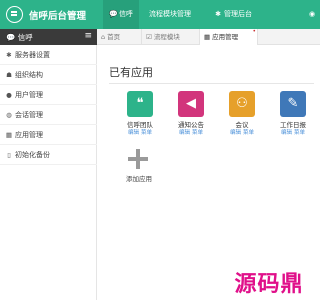 This screenshot has height=300, width=320. What do you see at coordinates (48, 135) in the screenshot?
I see `sidebar-item-app-management: ▦ 应用管理` at bounding box center [48, 135].